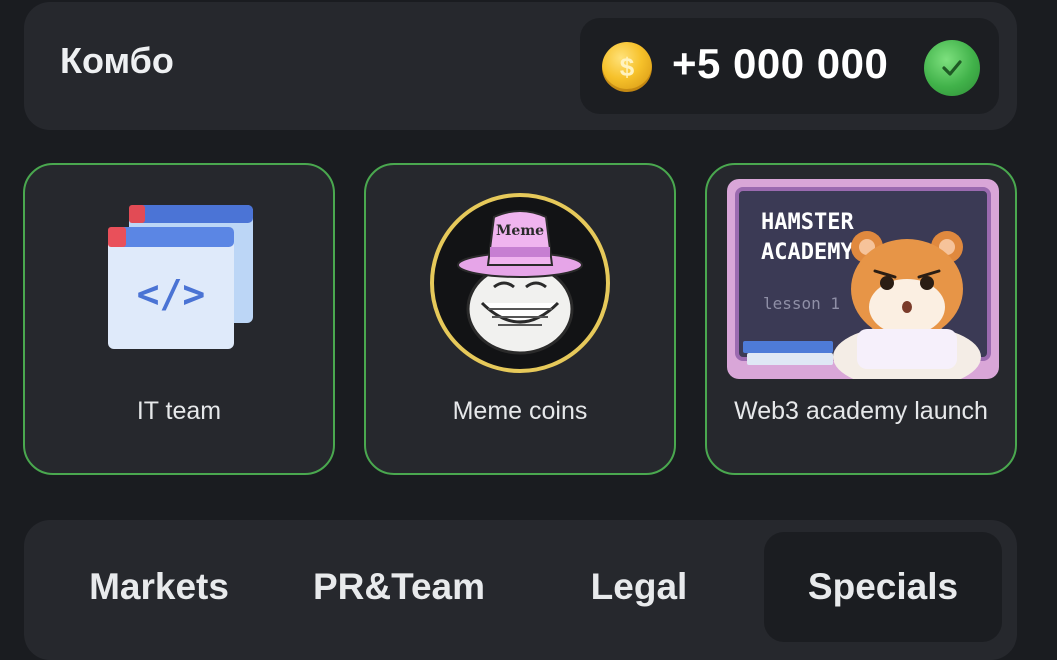  I want to click on tab-specials: Specials, so click(883, 587).